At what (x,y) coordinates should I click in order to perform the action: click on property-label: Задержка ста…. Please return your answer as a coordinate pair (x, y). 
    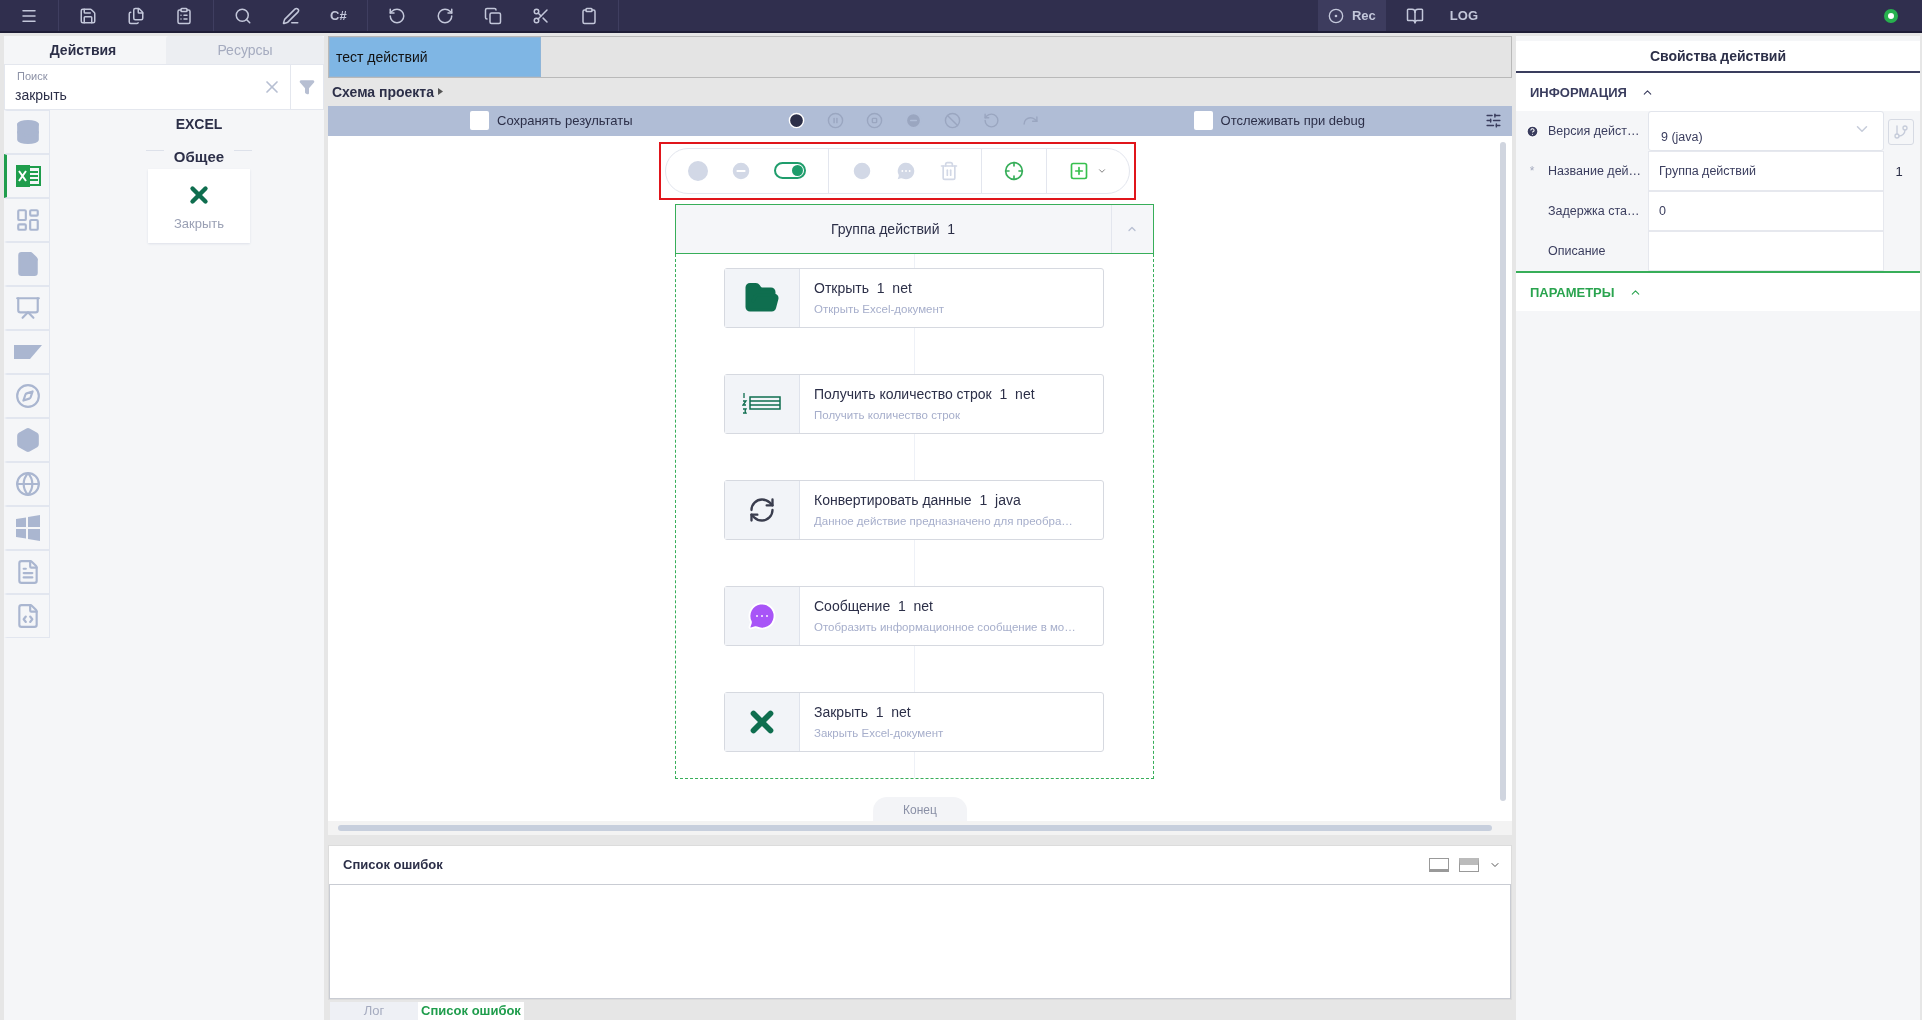
    Looking at the image, I should click on (1594, 211).